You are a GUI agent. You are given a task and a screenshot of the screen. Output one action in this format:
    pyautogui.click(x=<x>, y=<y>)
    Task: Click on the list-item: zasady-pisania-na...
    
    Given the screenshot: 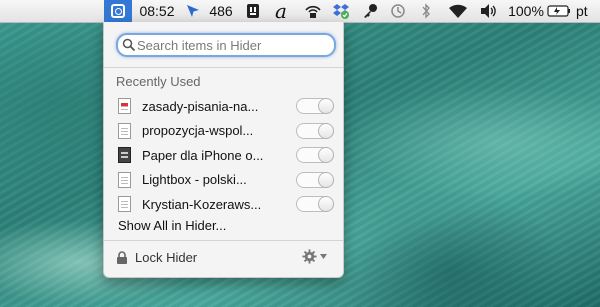 What is the action you would take?
    pyautogui.click(x=223, y=106)
    